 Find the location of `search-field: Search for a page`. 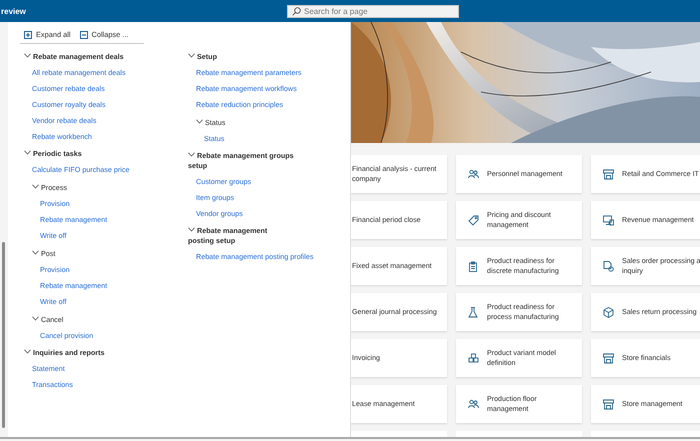

search-field: Search for a page is located at coordinates (373, 11).